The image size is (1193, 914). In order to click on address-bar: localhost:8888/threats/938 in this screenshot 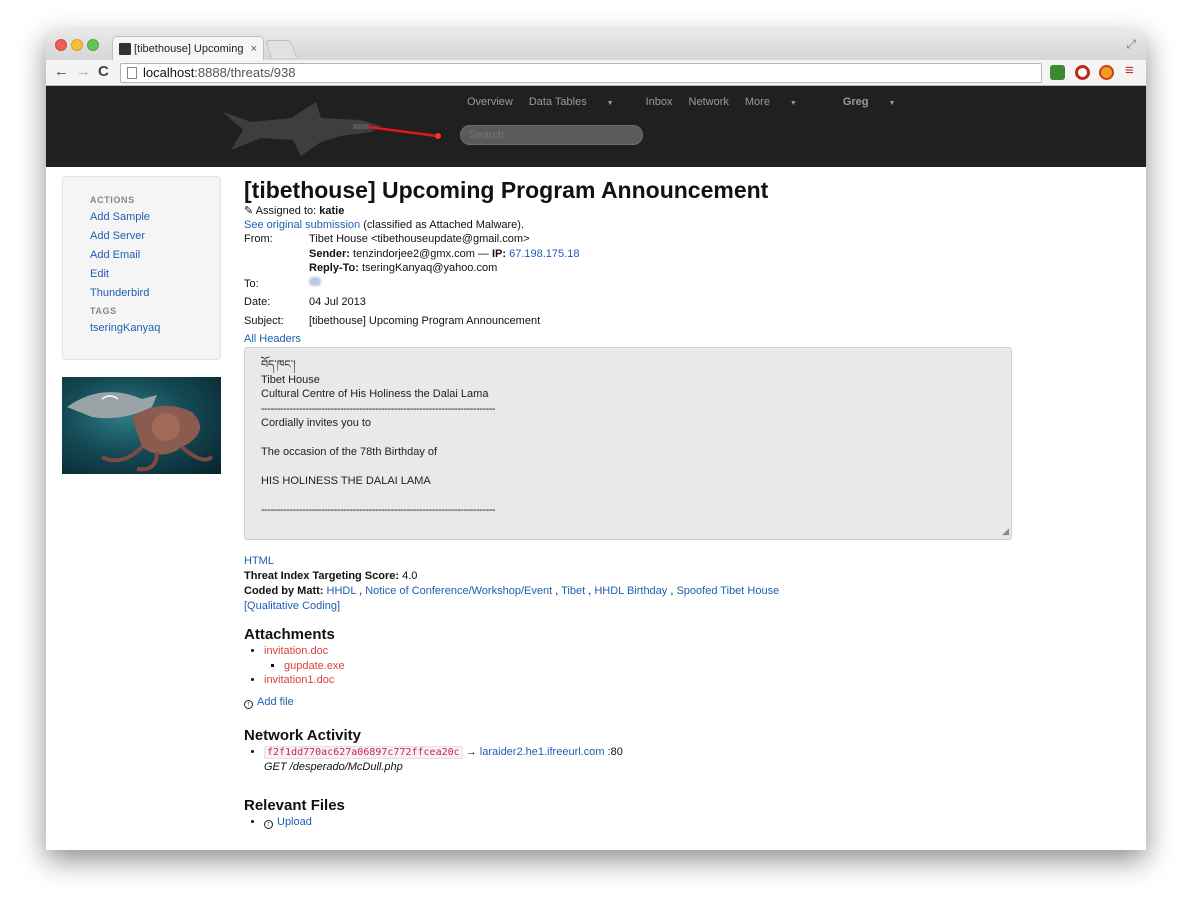, I will do `click(581, 73)`.